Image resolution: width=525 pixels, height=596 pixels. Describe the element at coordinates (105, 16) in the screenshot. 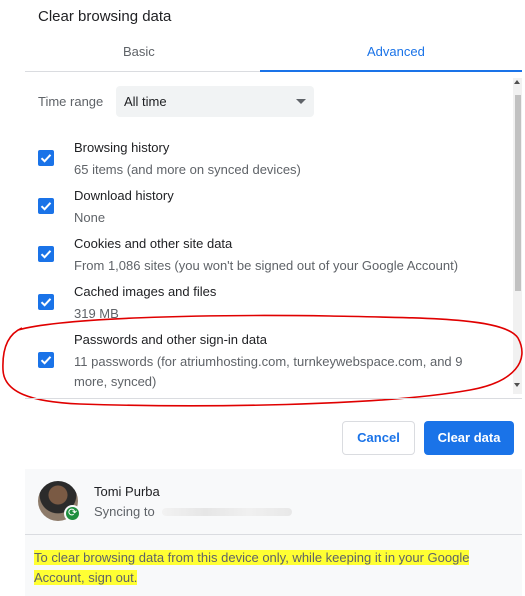

I see `dialog-title: Clear browsing data` at that location.